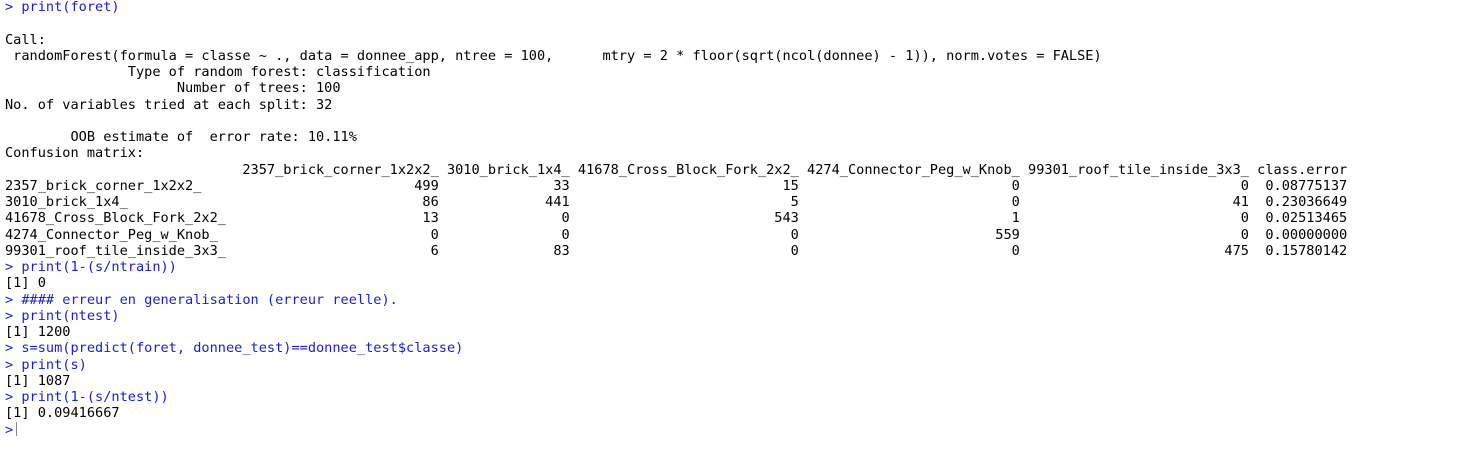 The height and width of the screenshot is (456, 1467). I want to click on console-prompt: >, so click(9, 429).